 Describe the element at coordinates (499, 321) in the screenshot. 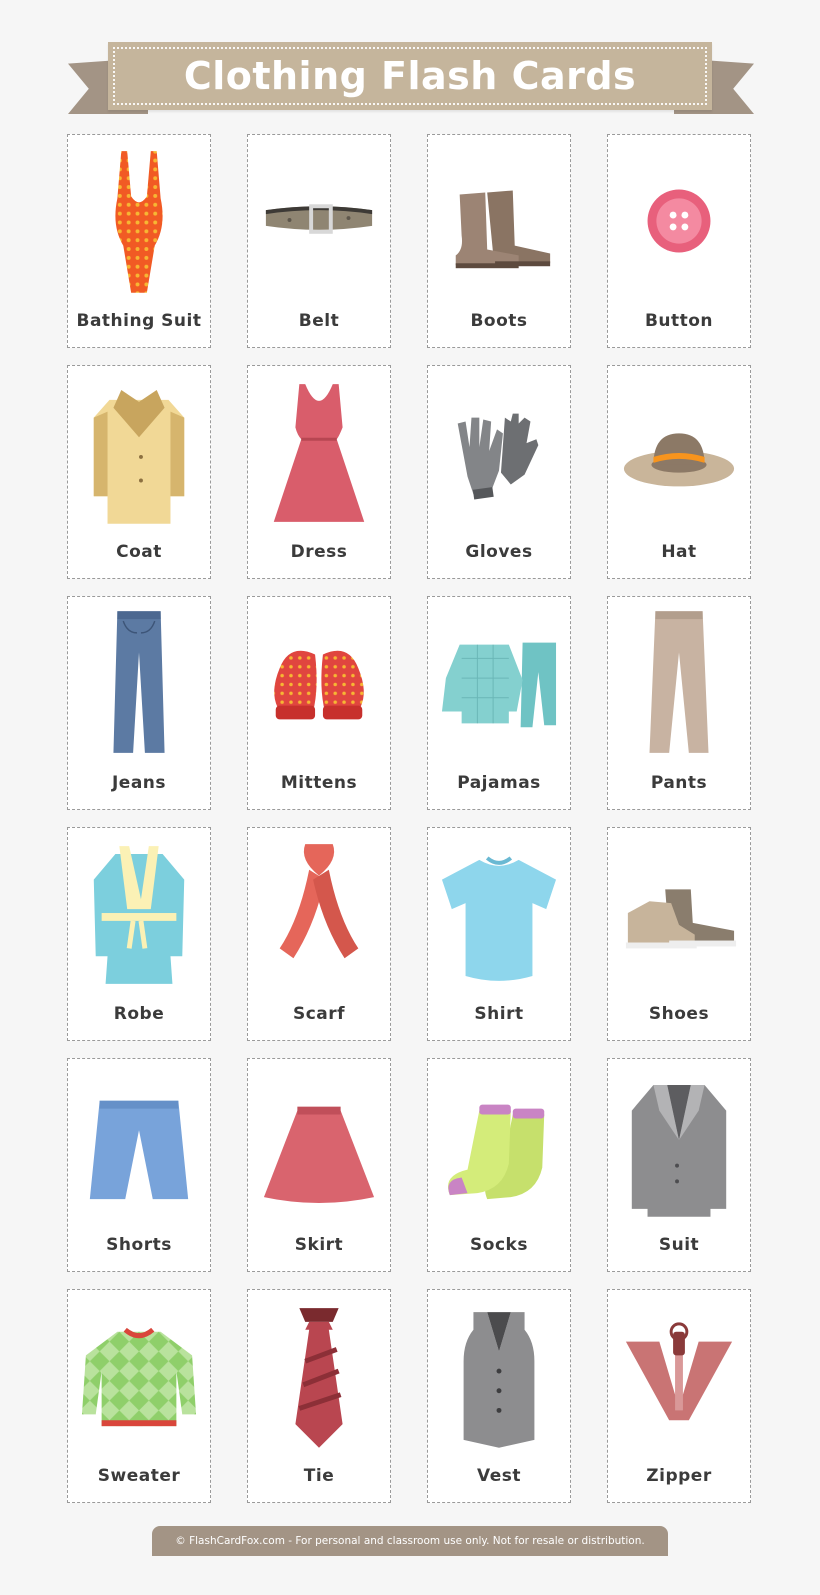

I see `card-label: Boots` at that location.